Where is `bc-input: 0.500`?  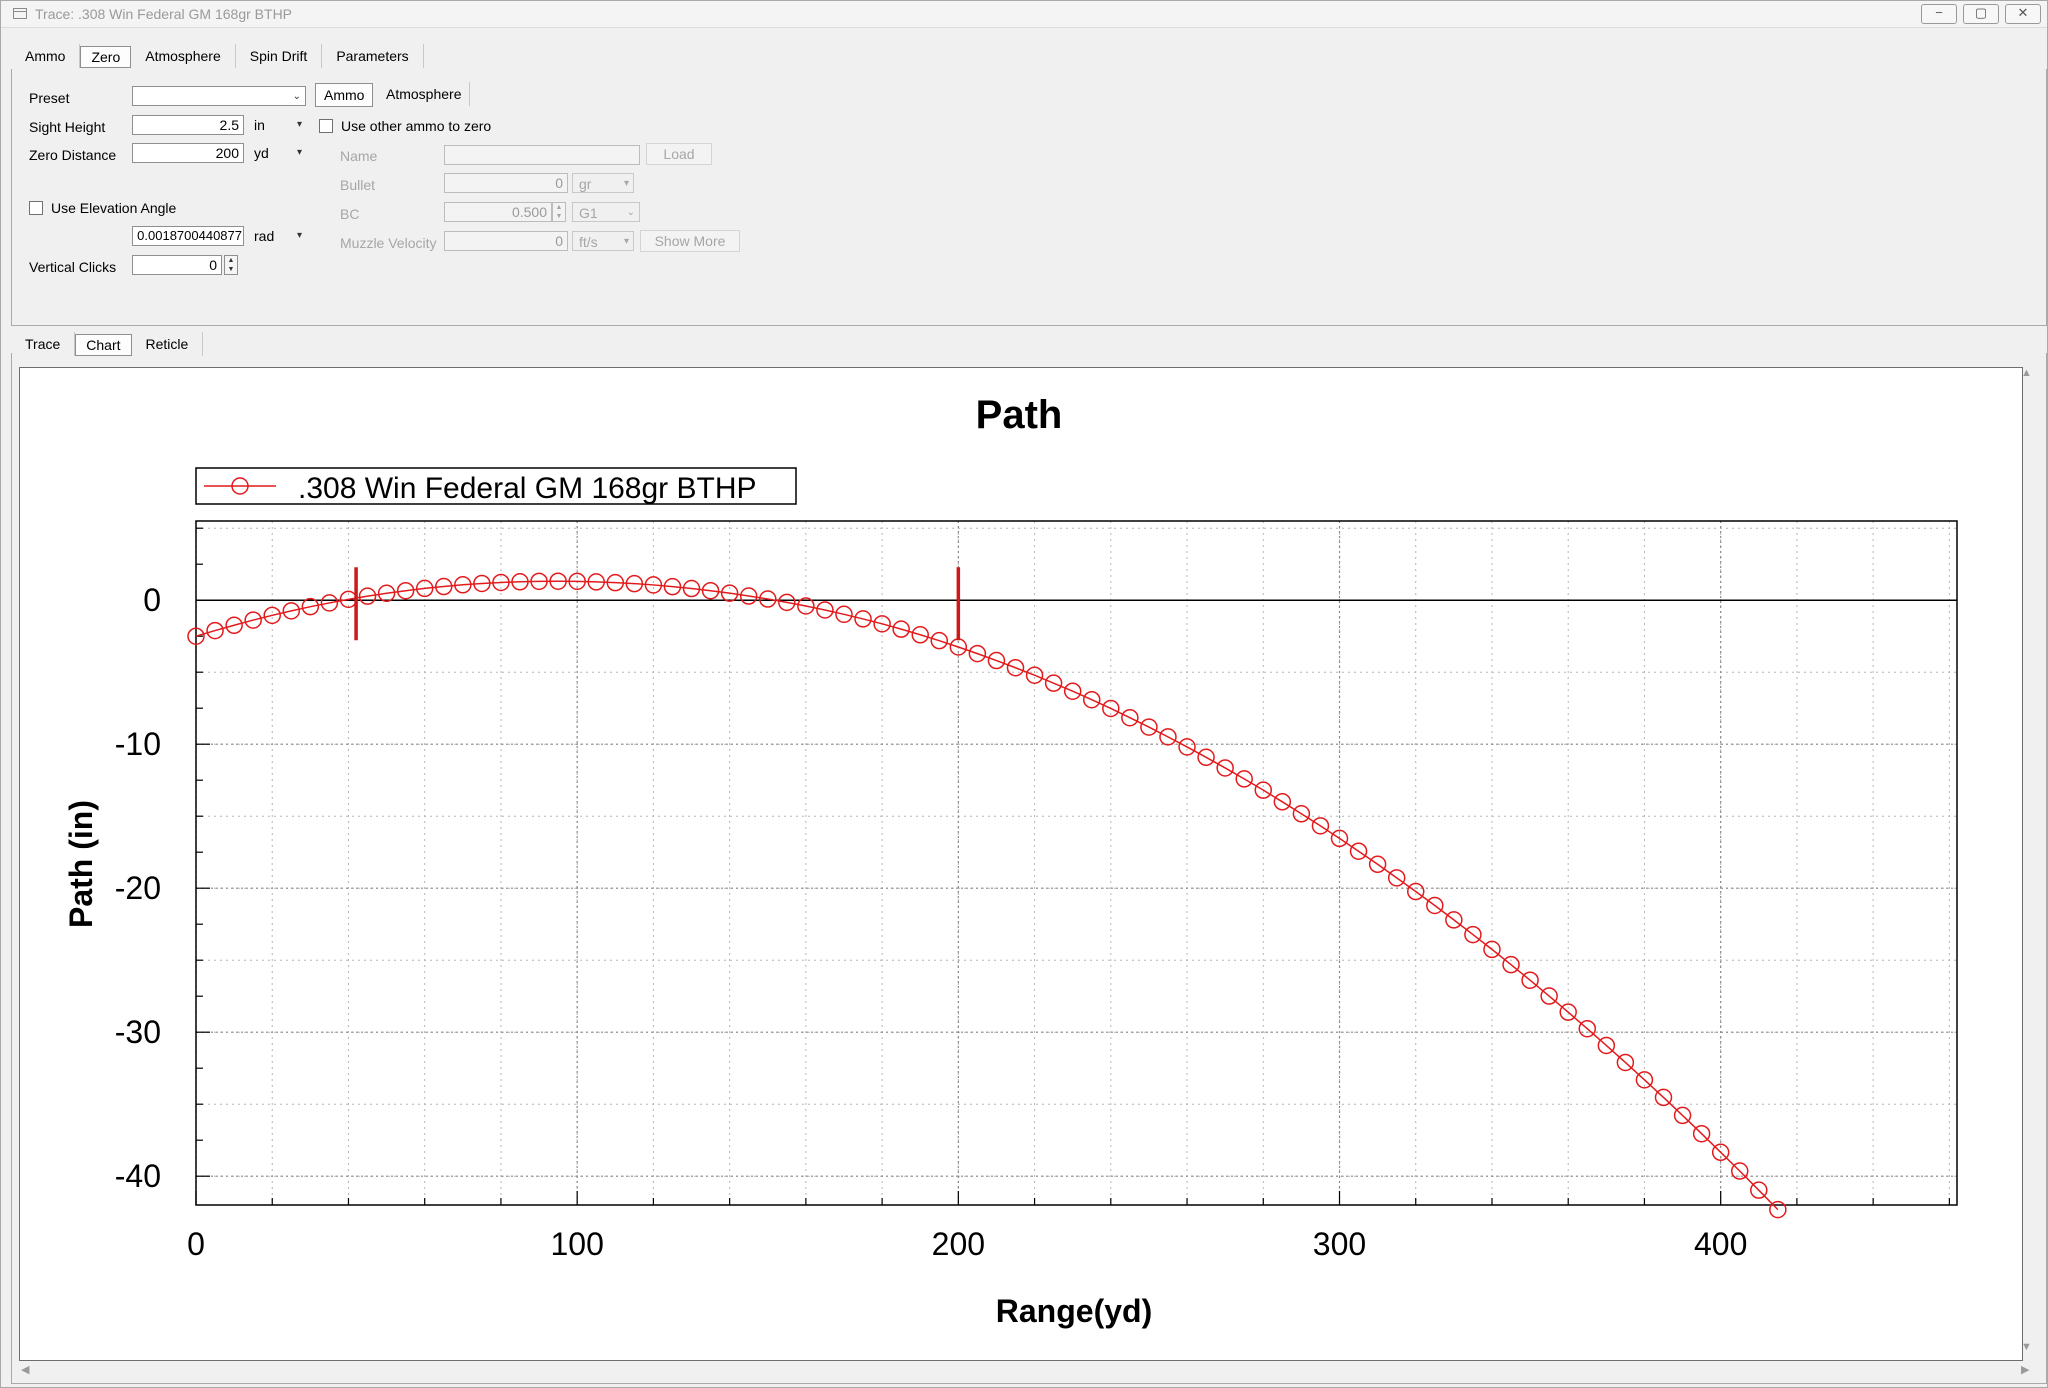 bc-input: 0.500 is located at coordinates (498, 212).